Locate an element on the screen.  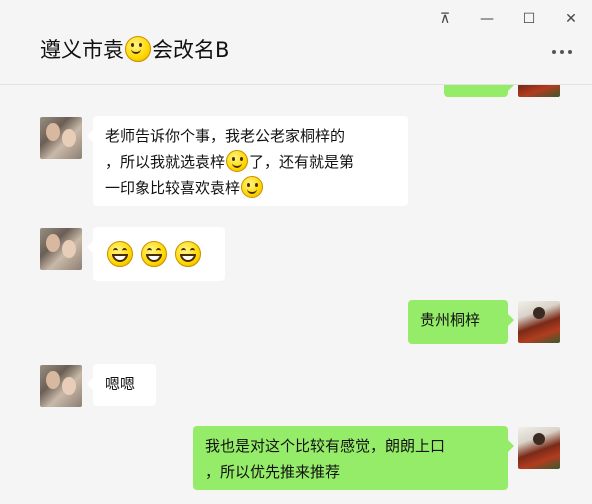
close-button: ✕ is located at coordinates (571, 19).